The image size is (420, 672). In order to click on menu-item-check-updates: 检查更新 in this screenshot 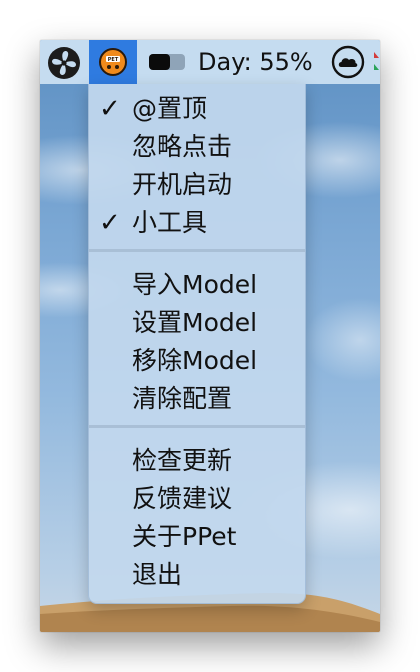, I will do `click(197, 461)`.